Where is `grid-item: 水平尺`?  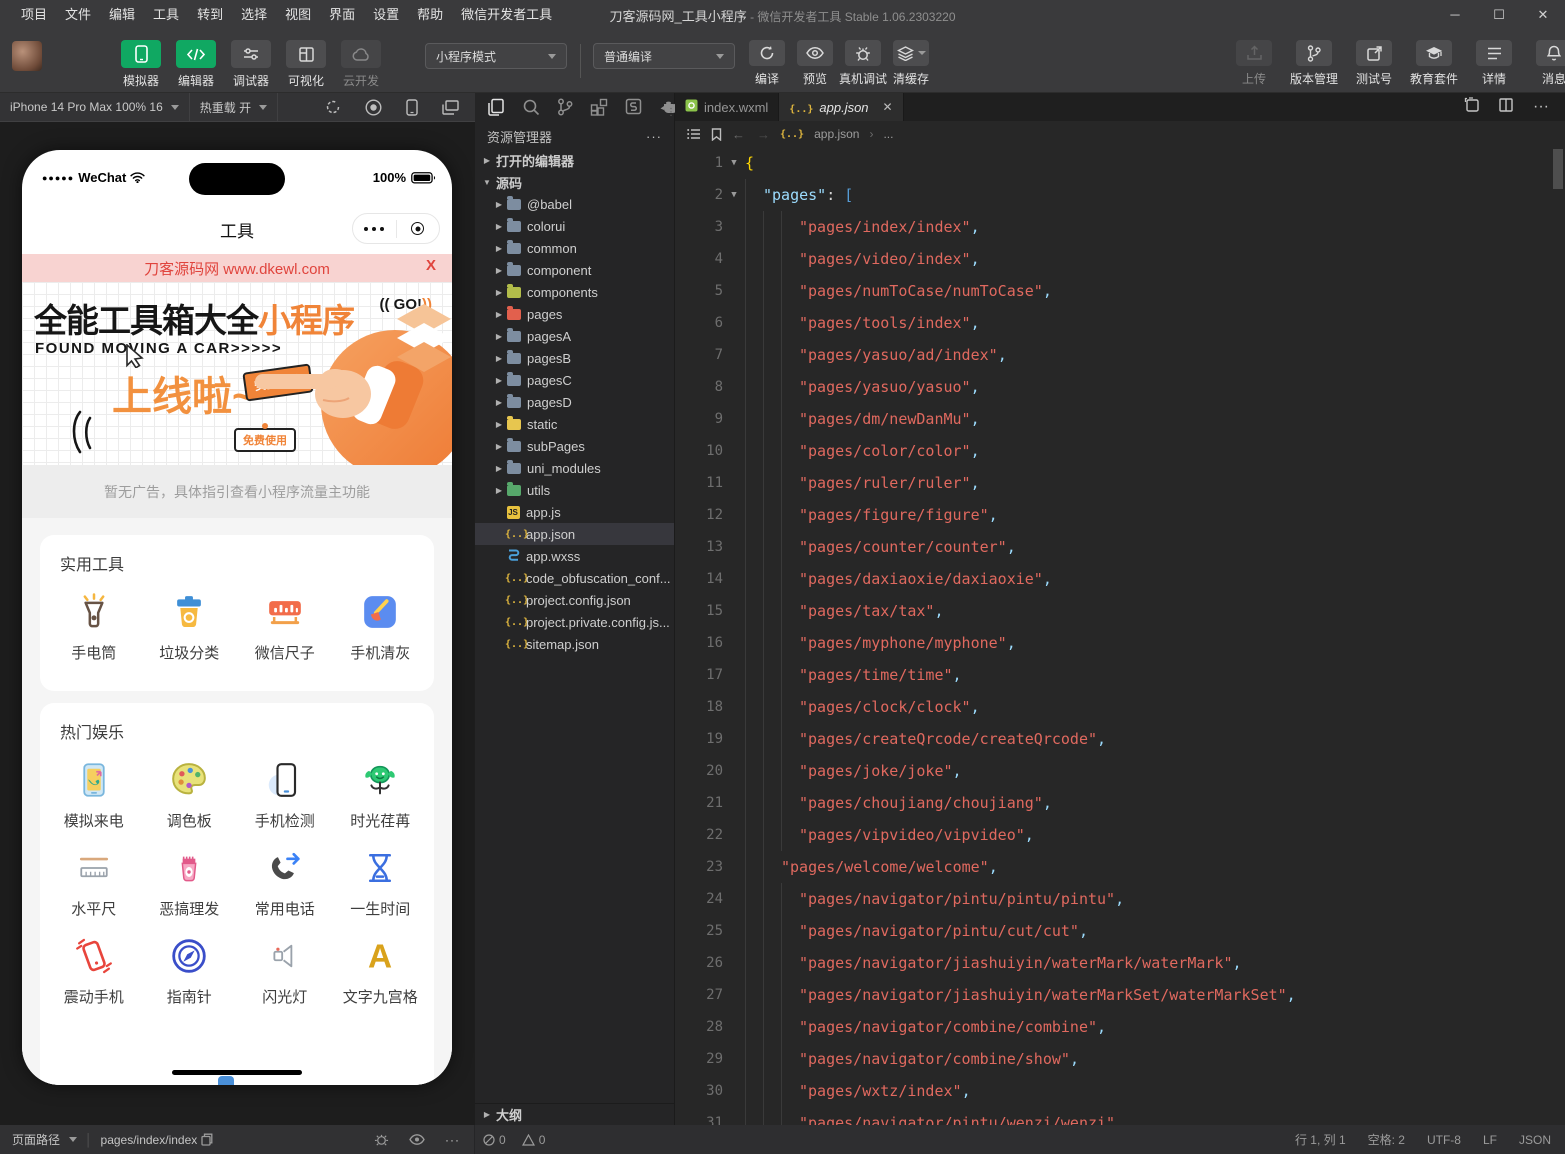
grid-item: 水平尺 is located at coordinates (94, 882).